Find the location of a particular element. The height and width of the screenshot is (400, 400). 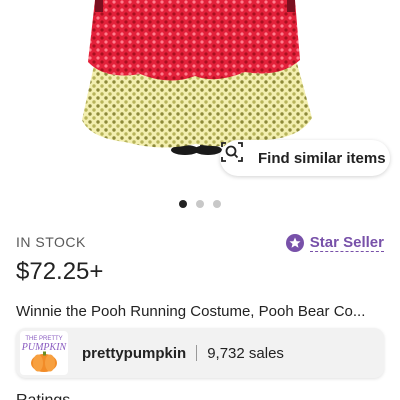

shop-sales-count: 9,732 sales is located at coordinates (245, 353).